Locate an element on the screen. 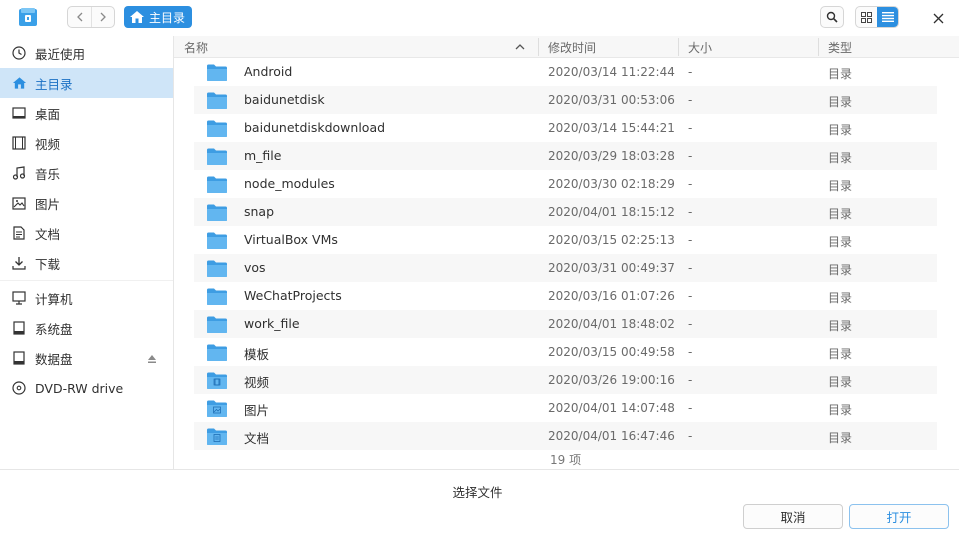 This screenshot has height=542, width=959. sidebar-item-system-disk: 系统盘 is located at coordinates (86, 328).